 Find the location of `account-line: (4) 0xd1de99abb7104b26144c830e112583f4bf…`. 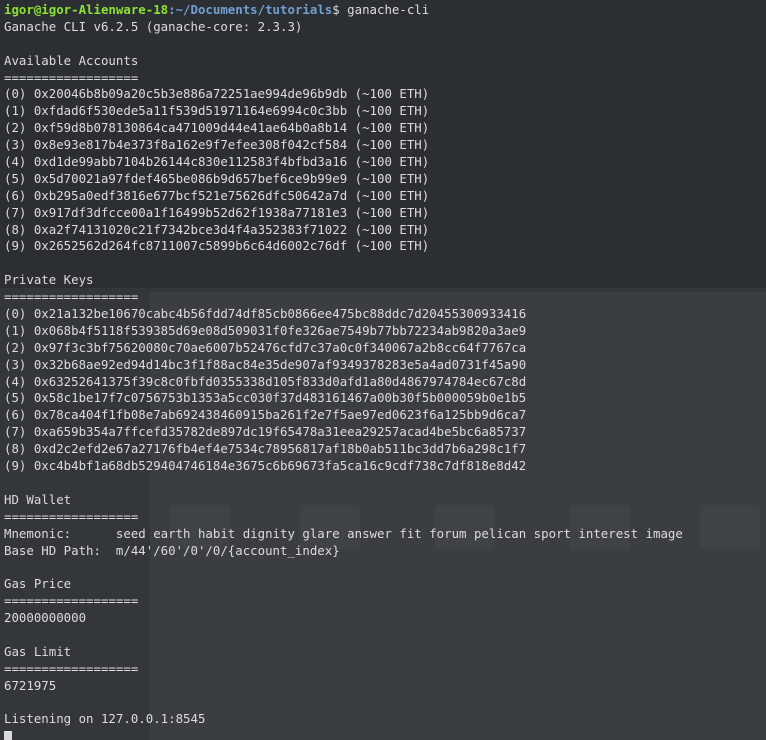

account-line: (4) 0xd1de99abb7104b26144c830e112583f4bf… is located at coordinates (217, 162).